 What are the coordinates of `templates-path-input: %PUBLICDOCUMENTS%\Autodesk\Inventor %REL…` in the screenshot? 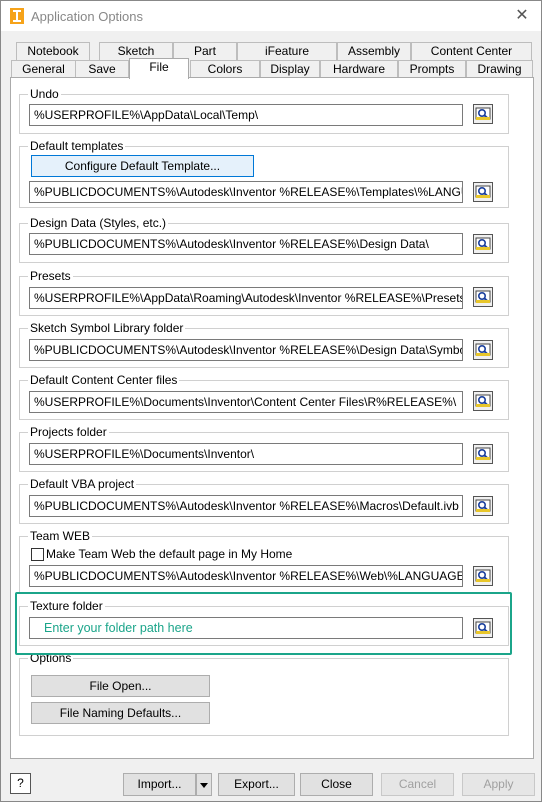 It's located at (246, 192).